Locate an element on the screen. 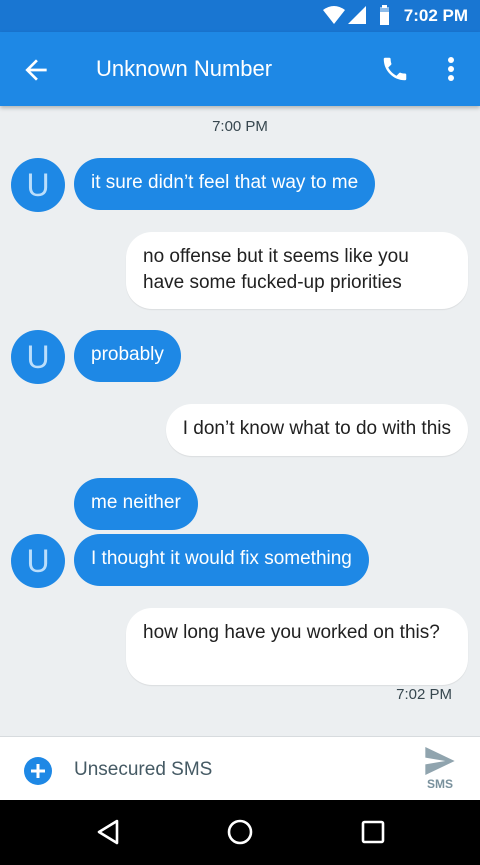 This screenshot has width=480, height=865. outgoing-message: how long have you worked on this? is located at coordinates (297, 646).